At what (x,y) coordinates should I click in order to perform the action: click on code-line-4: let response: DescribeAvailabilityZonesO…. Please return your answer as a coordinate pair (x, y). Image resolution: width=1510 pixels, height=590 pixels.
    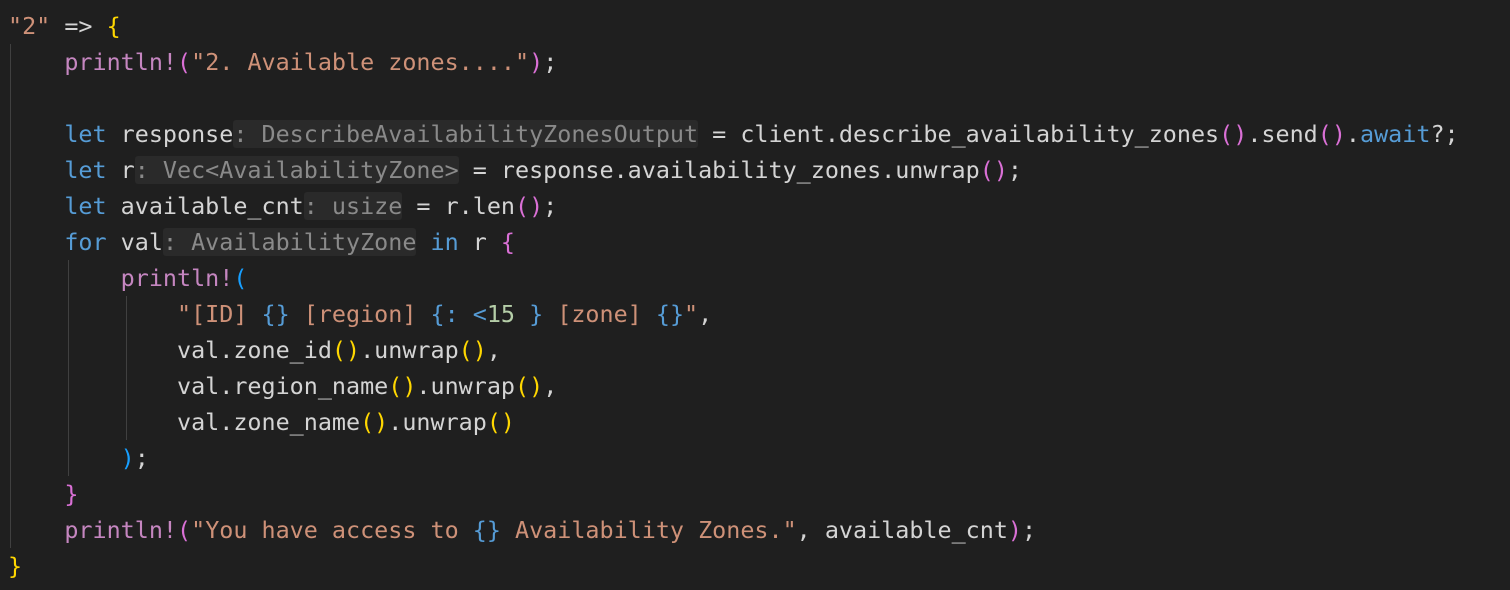
    Looking at the image, I should click on (761, 134).